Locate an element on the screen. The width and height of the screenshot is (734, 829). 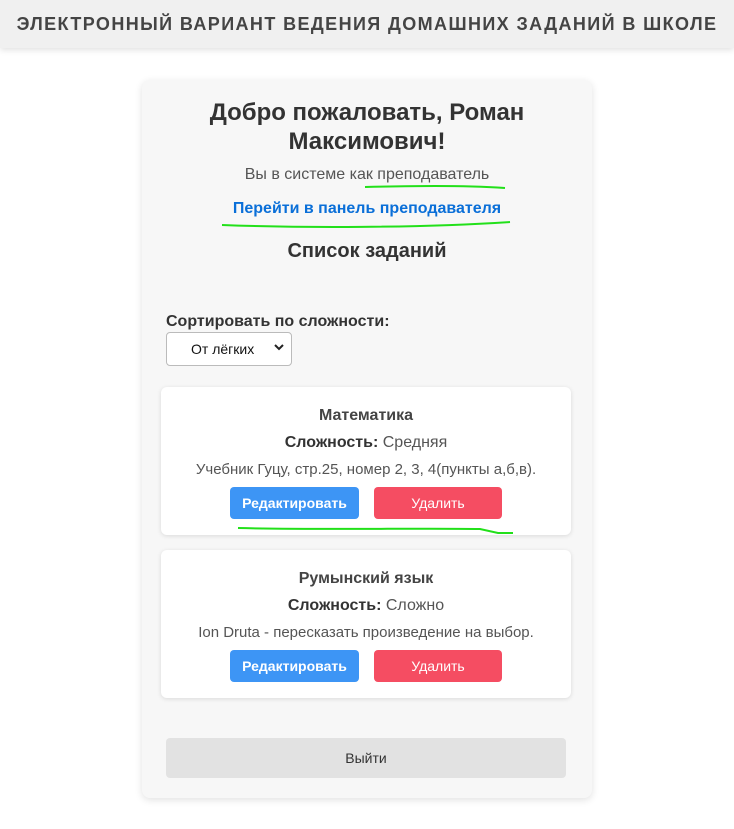
sort-select: От лёгких is located at coordinates (229, 349).